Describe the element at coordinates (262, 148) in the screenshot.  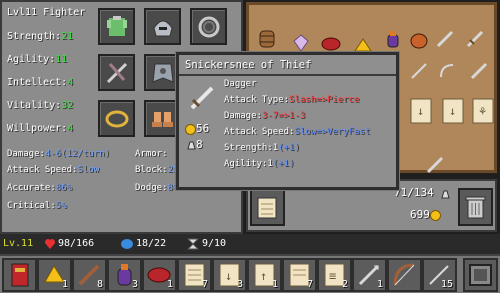
I see `tooltip-strength: Strength:1(+1)` at that location.